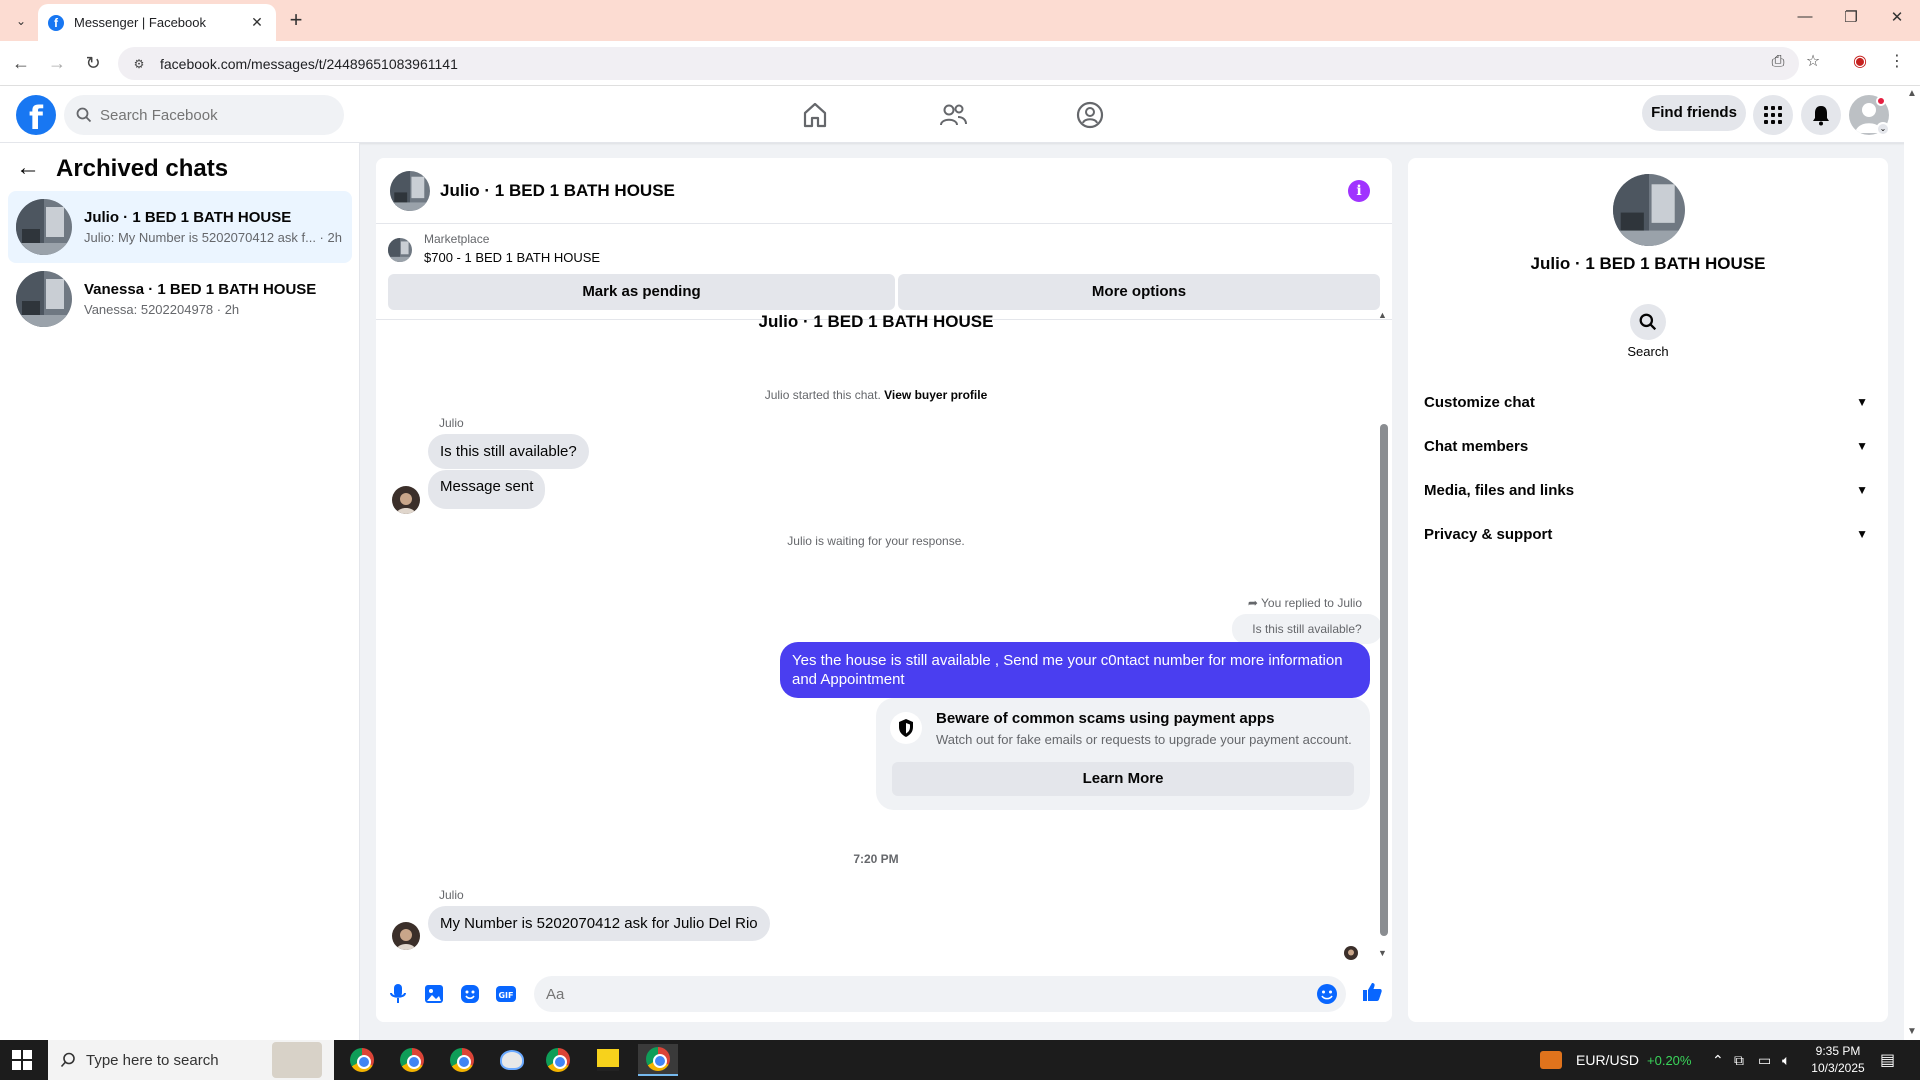  Describe the element at coordinates (30, 169) in the screenshot. I see `back-arrow-icon: ←` at that location.